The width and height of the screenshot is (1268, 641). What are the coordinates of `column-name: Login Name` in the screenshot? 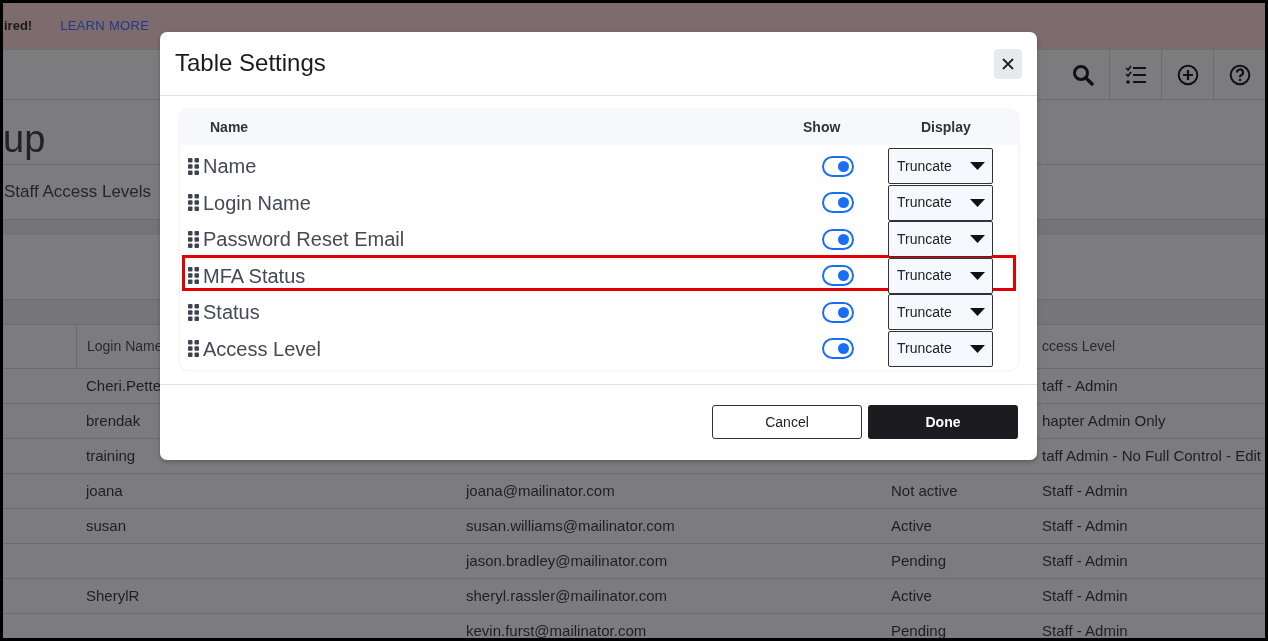 It's located at (257, 203).